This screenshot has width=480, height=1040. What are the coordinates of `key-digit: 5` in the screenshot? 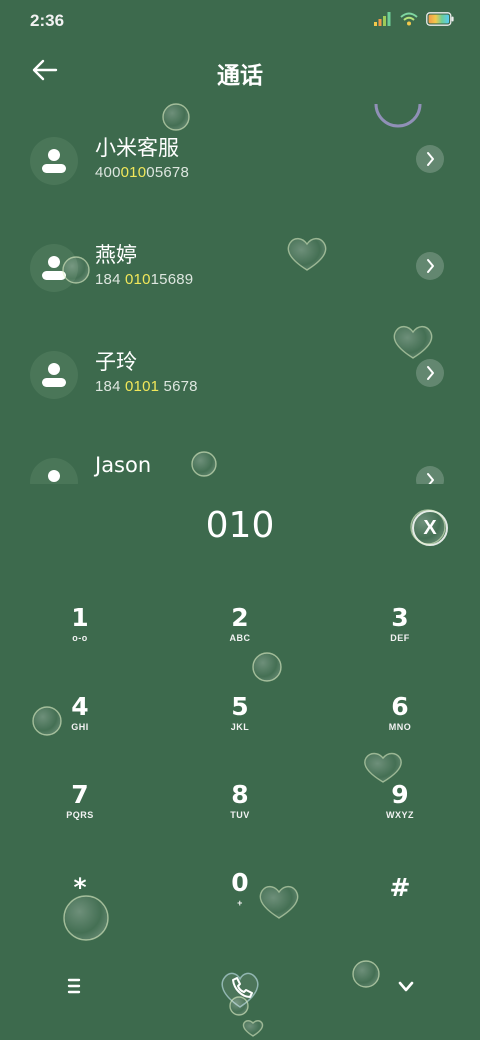 It's located at (240, 706).